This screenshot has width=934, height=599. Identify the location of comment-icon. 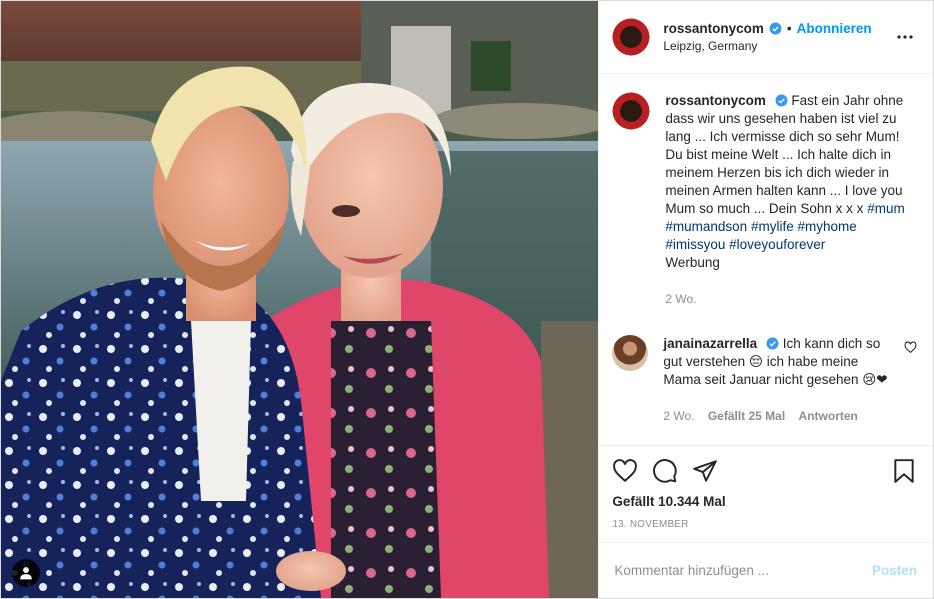
(665, 471).